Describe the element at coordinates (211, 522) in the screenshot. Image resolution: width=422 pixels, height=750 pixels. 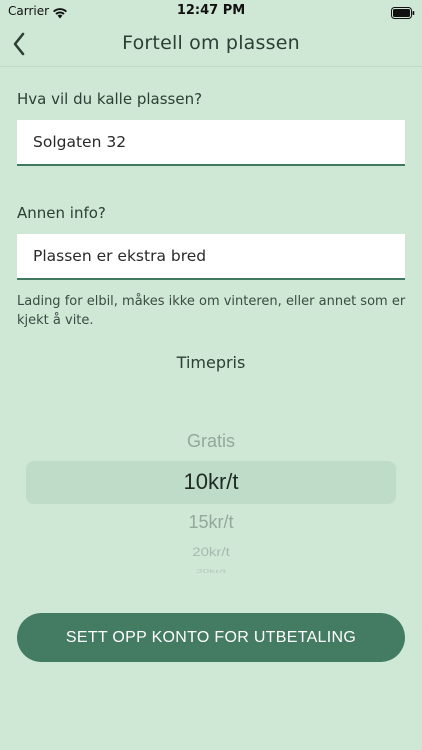
I see `picker-option: 15kr/t` at that location.